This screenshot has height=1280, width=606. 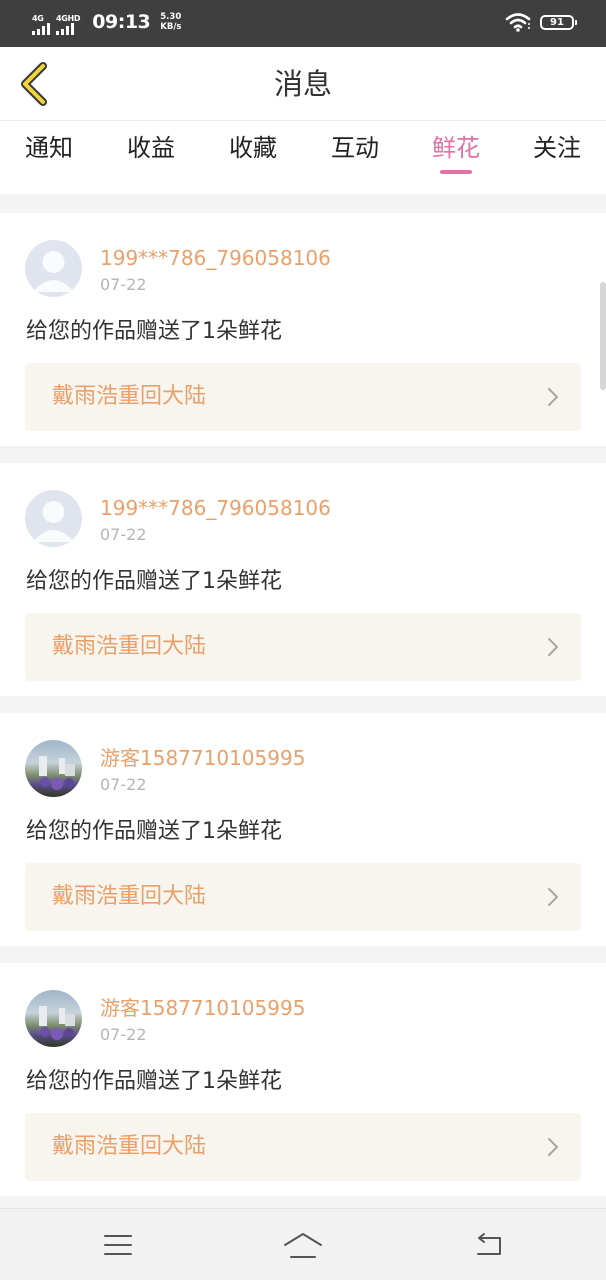 I want to click on header: 消息, so click(x=303, y=83).